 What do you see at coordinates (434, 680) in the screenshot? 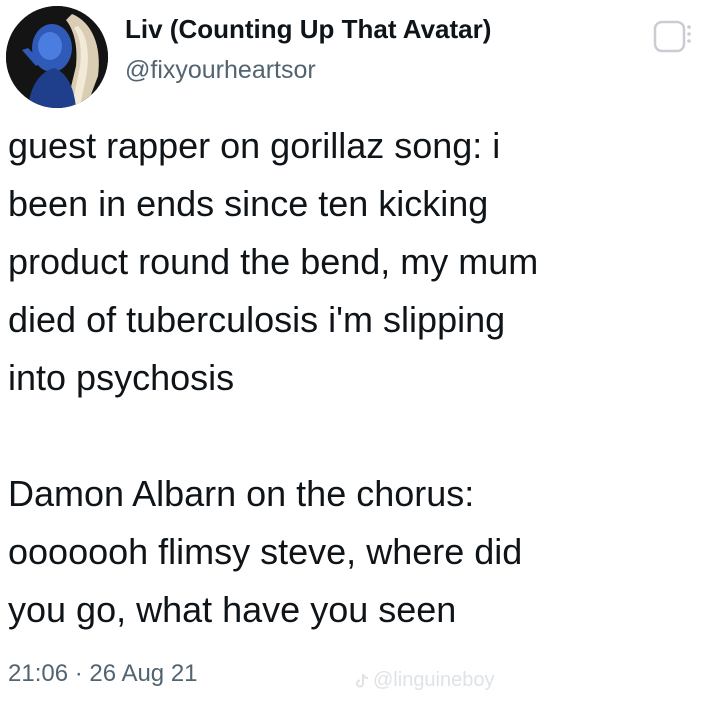
I see `watermark-text: @linguineboy` at bounding box center [434, 680].